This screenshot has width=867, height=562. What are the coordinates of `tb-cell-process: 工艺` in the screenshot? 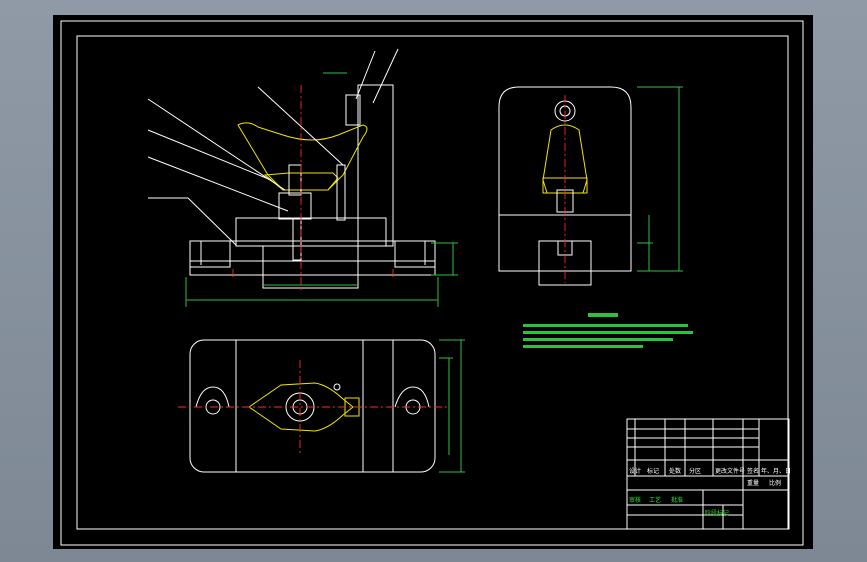 It's located at (655, 500).